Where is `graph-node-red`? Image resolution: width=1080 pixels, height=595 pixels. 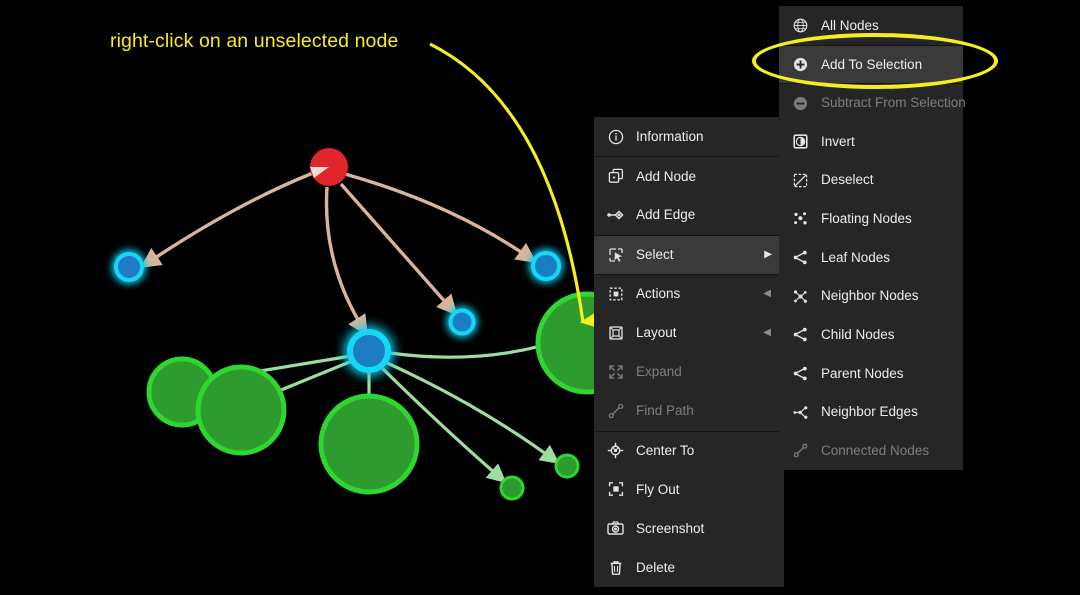 graph-node-red is located at coordinates (329, 167).